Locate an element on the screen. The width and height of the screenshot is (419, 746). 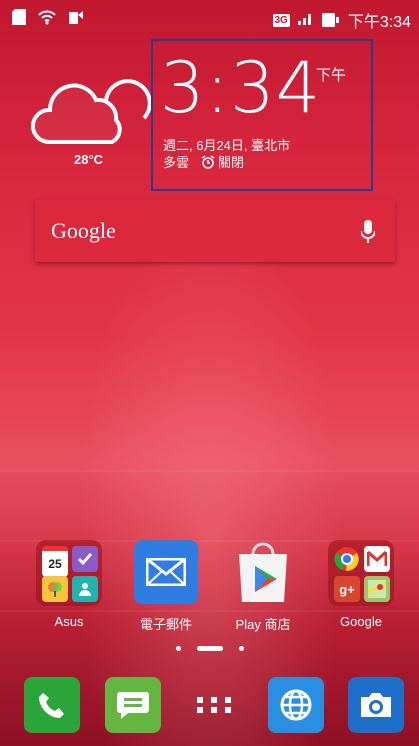
maps-icon is located at coordinates (377, 589).